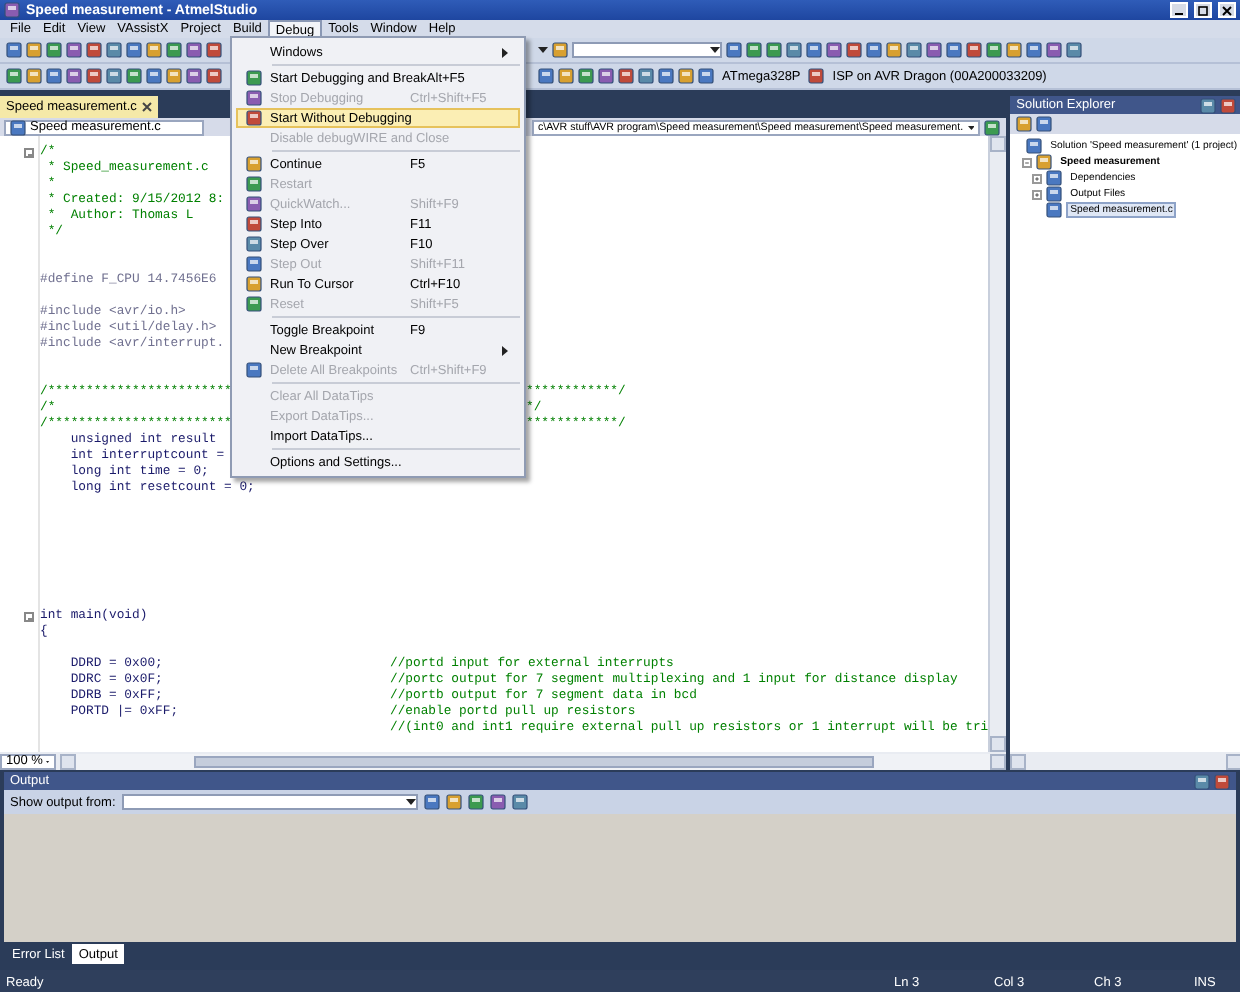 The height and width of the screenshot is (992, 1240). Describe the element at coordinates (997, 444) in the screenshot. I see `vertical-scrollbar` at that location.